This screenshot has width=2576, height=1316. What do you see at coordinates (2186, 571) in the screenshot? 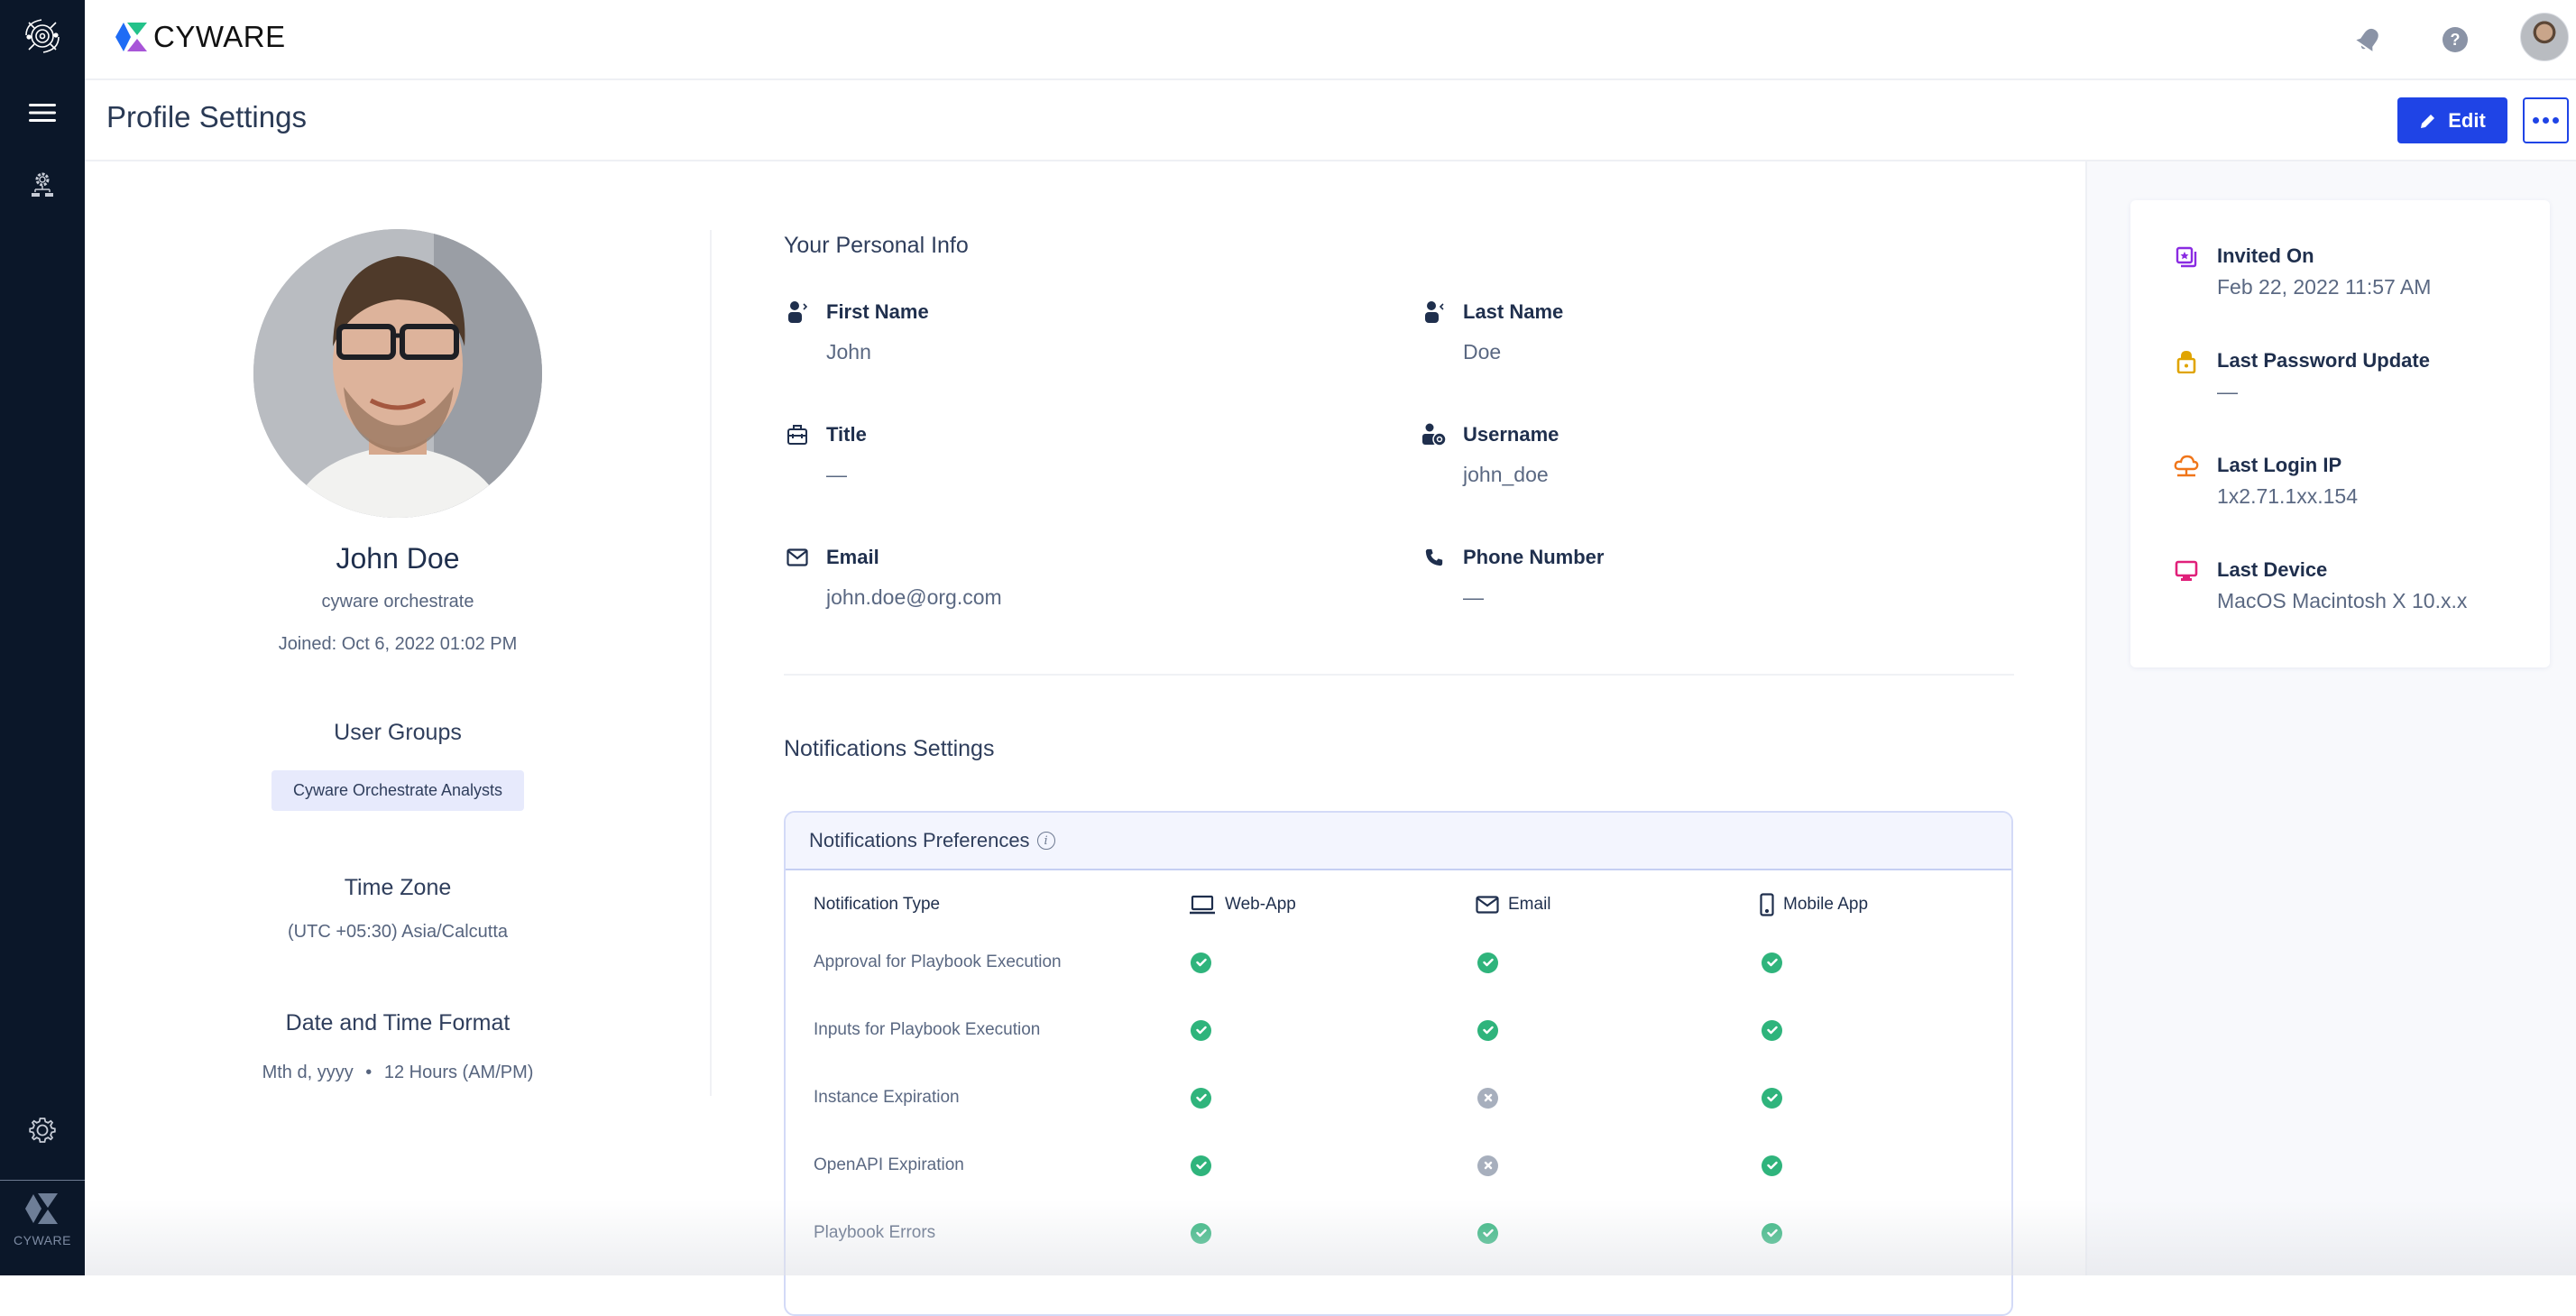
I see `monitor-icon` at bounding box center [2186, 571].